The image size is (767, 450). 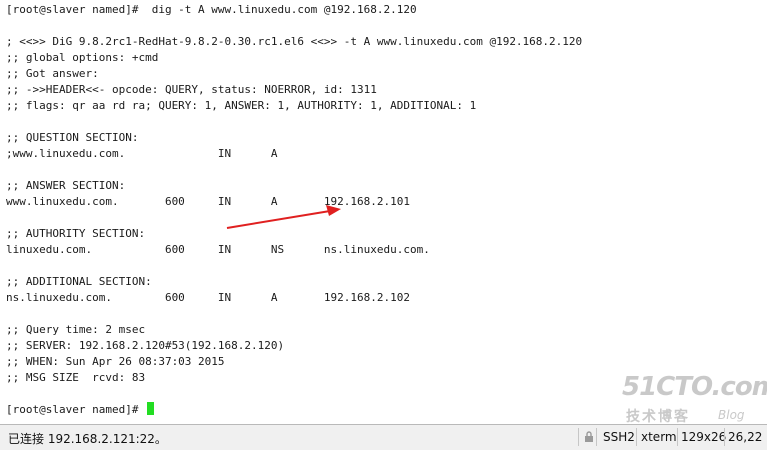 I want to click on red-arrow-annotation, so click(x=283, y=217).